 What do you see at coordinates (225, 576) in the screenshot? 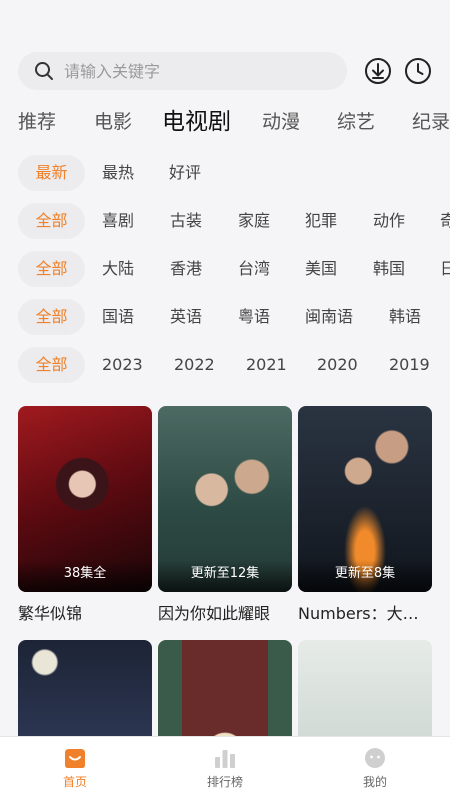
I see `episode-badge: 更新至12集` at bounding box center [225, 576].